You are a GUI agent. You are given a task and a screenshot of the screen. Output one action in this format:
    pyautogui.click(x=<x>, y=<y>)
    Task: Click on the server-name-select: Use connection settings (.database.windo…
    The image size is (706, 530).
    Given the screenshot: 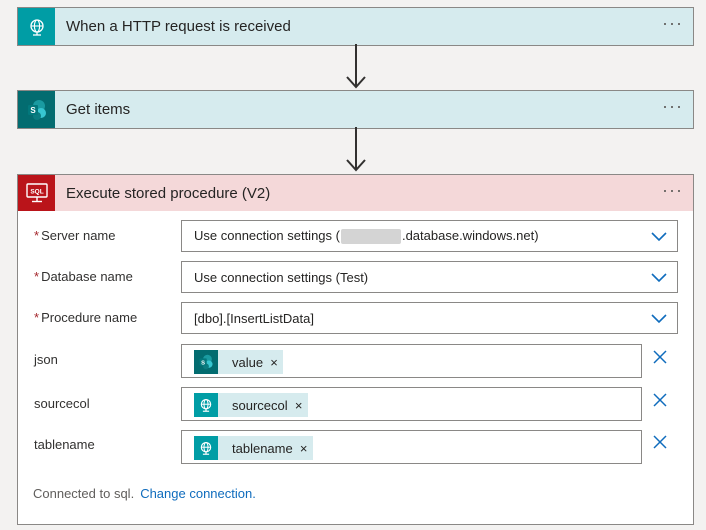 What is the action you would take?
    pyautogui.click(x=429, y=236)
    